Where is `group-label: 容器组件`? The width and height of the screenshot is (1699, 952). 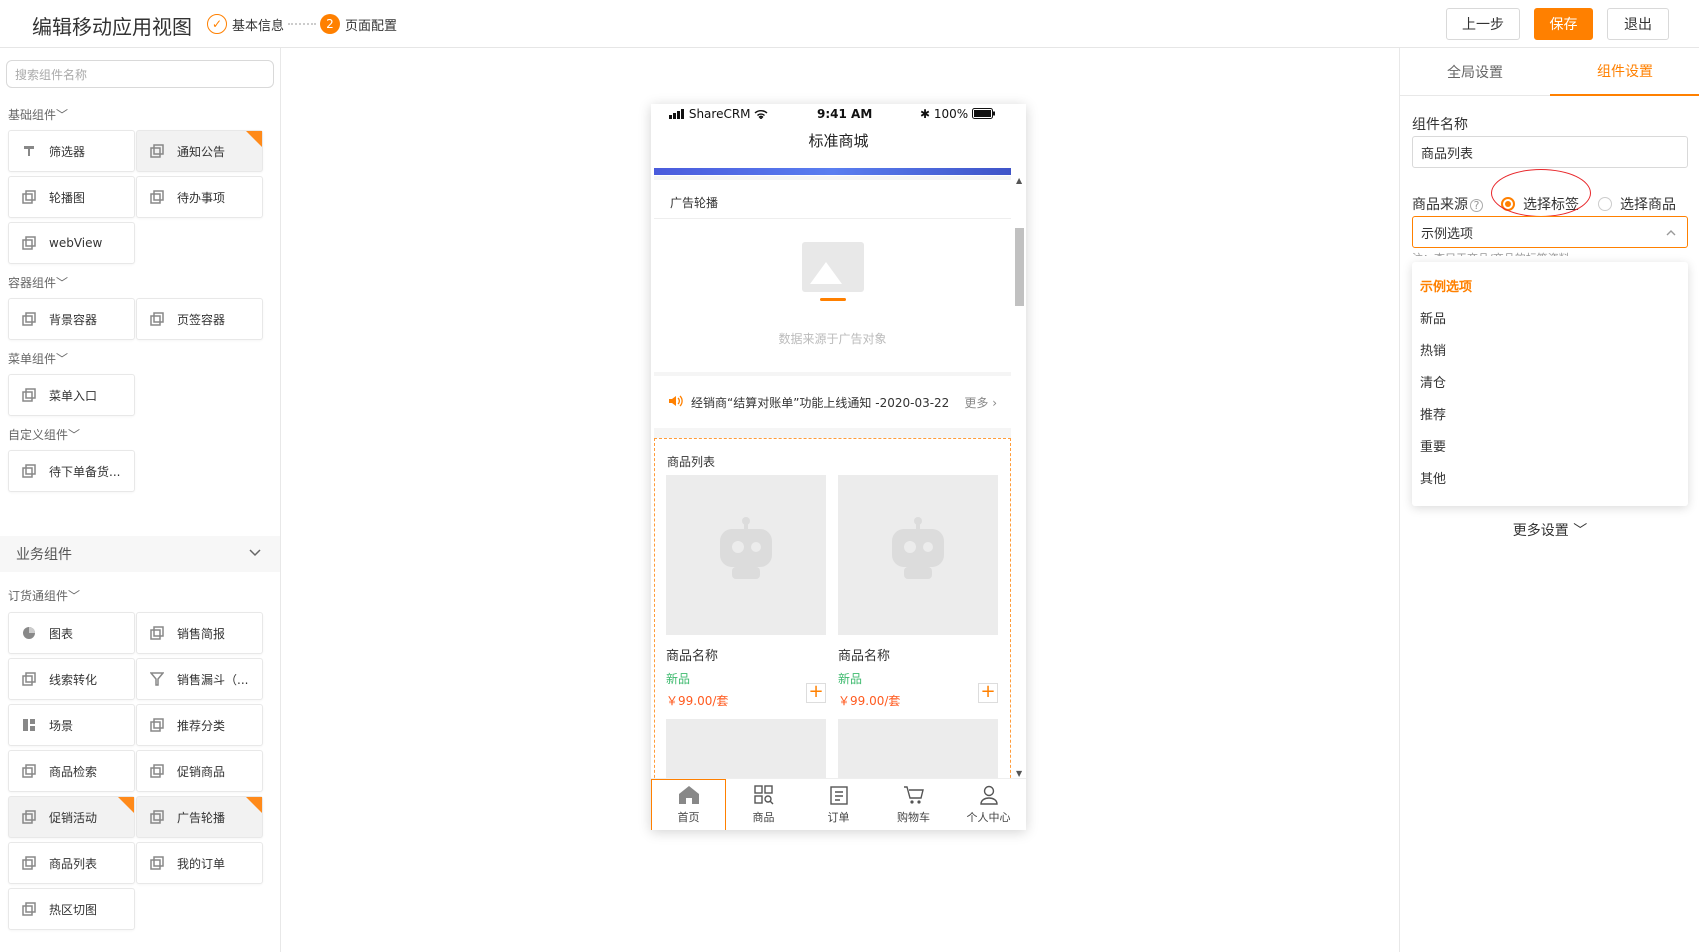 group-label: 容器组件 is located at coordinates (32, 283).